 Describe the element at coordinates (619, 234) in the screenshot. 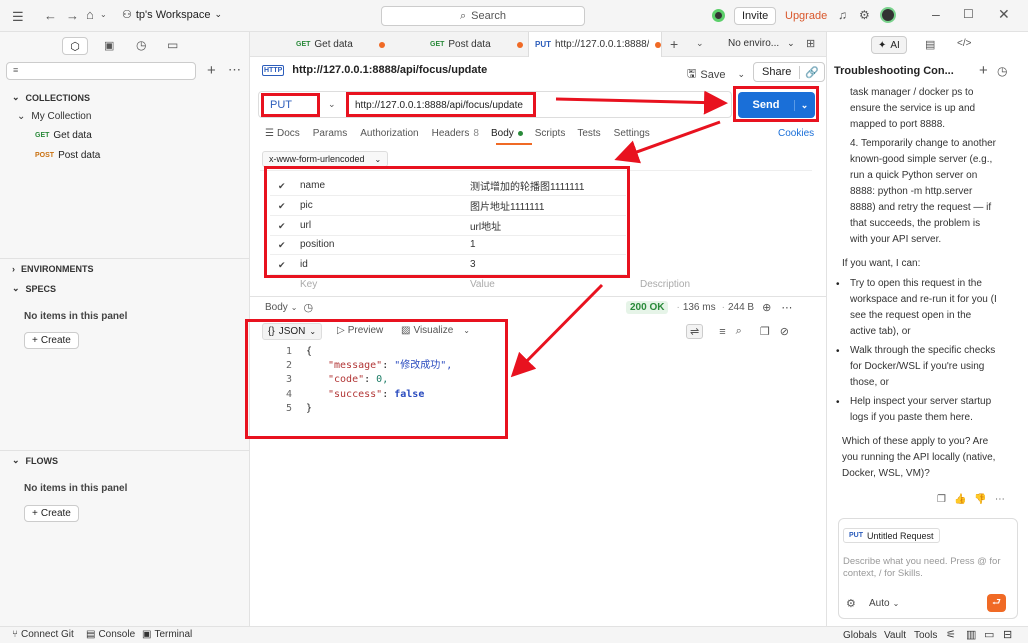

I see `annotation-arrows` at that location.